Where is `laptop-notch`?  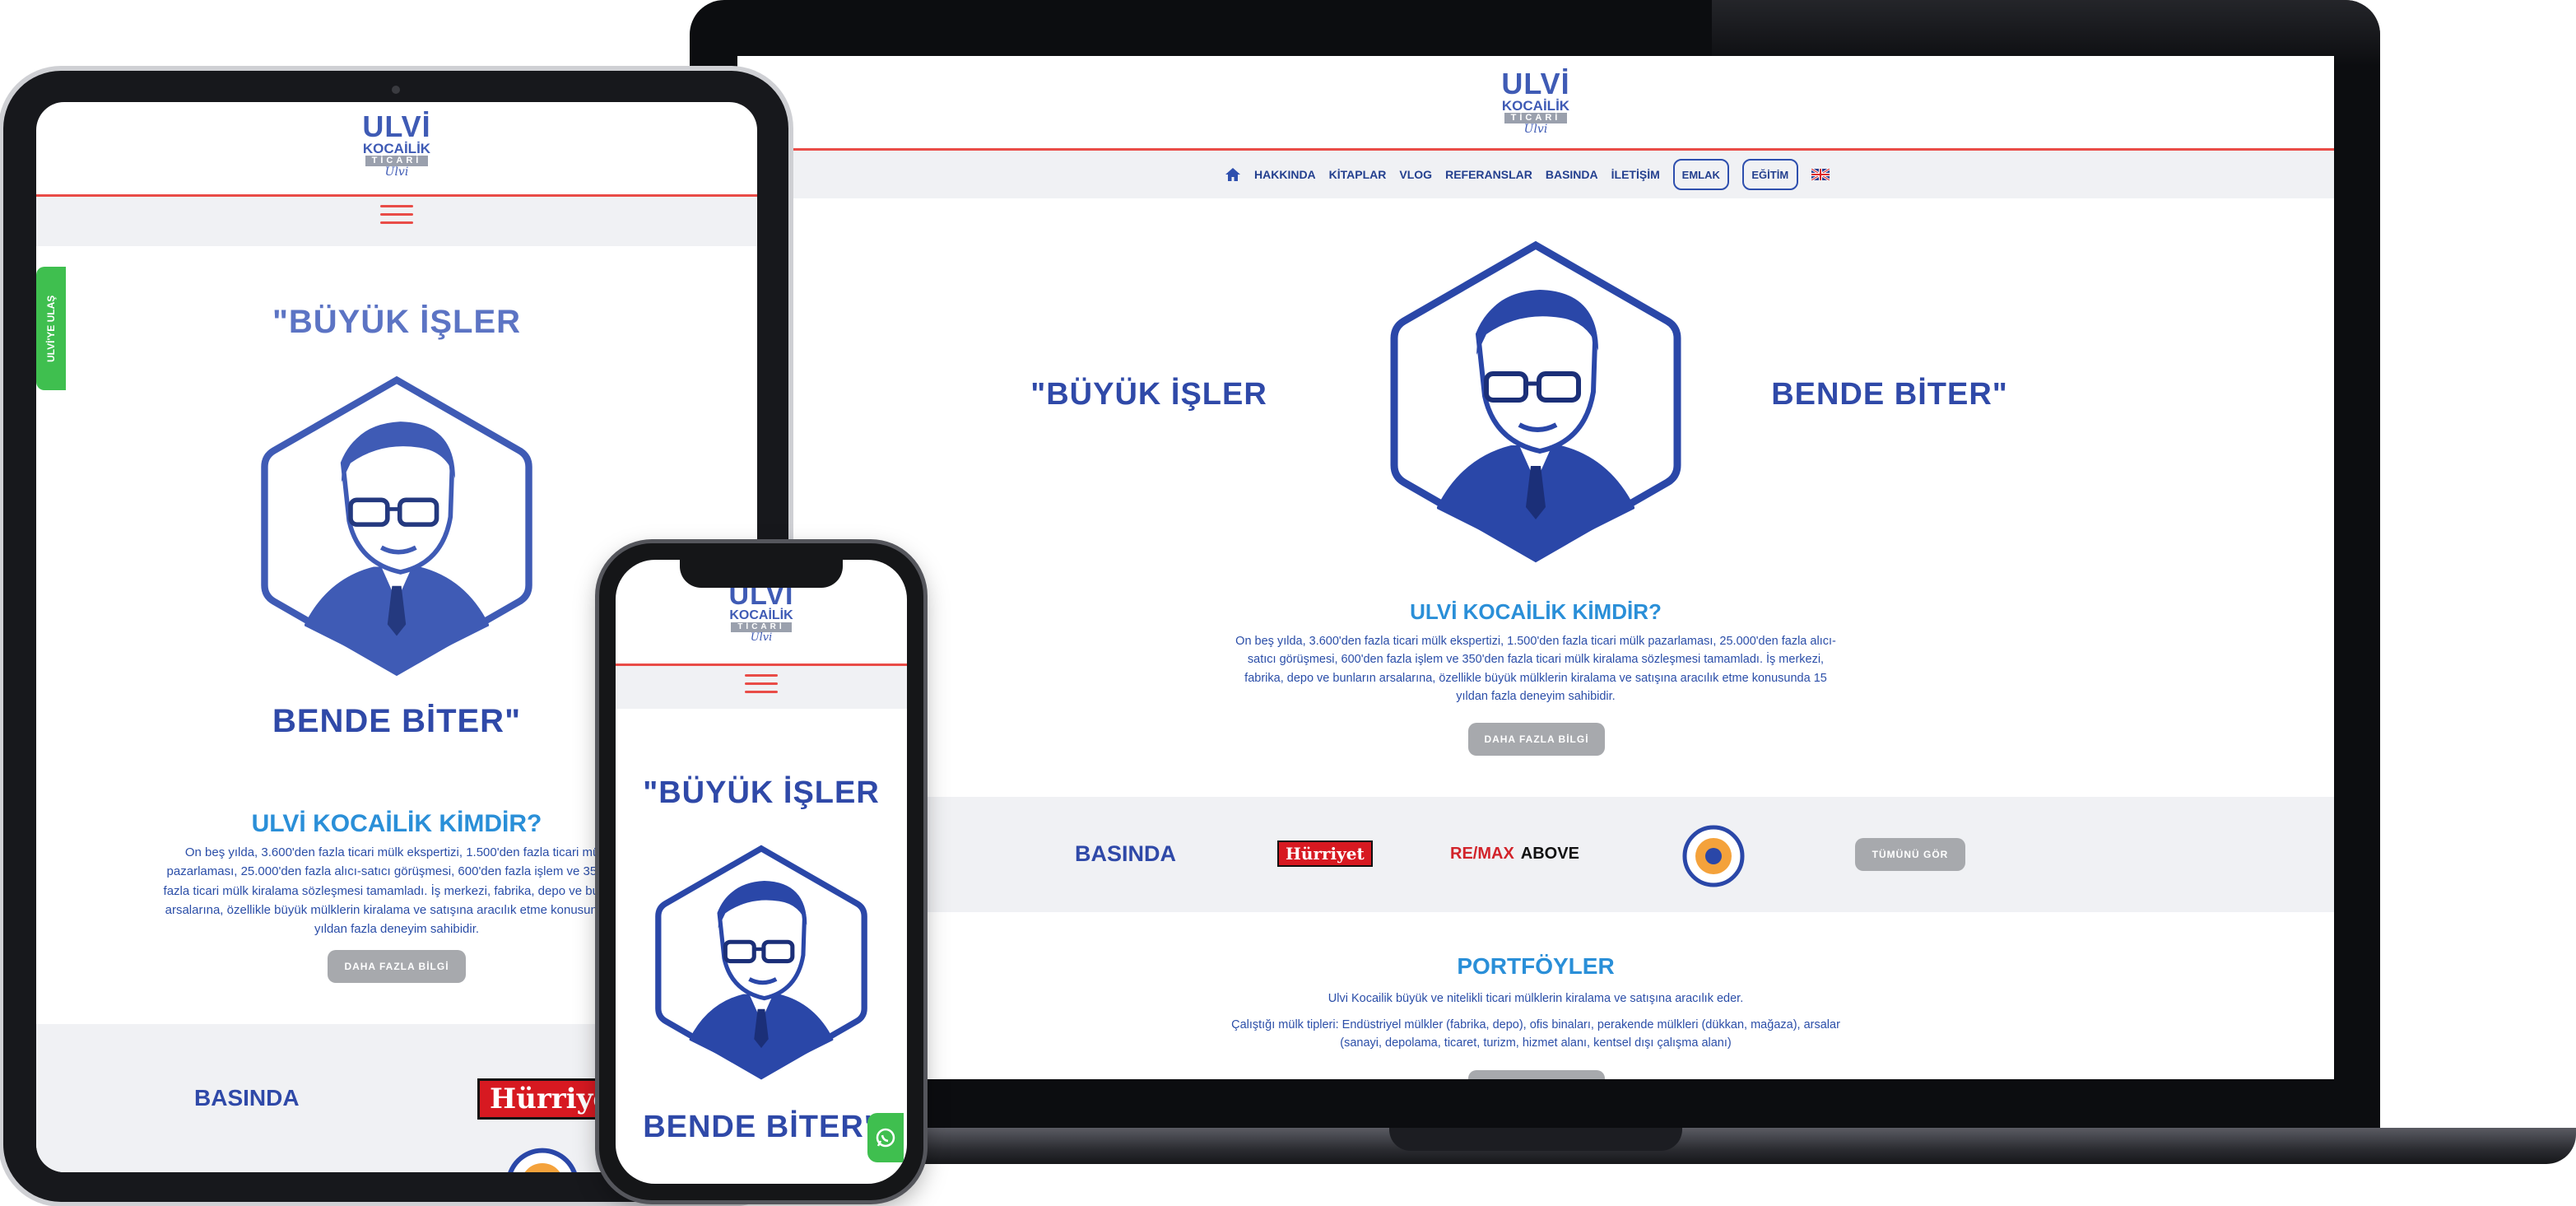
laptop-notch is located at coordinates (1535, 1139).